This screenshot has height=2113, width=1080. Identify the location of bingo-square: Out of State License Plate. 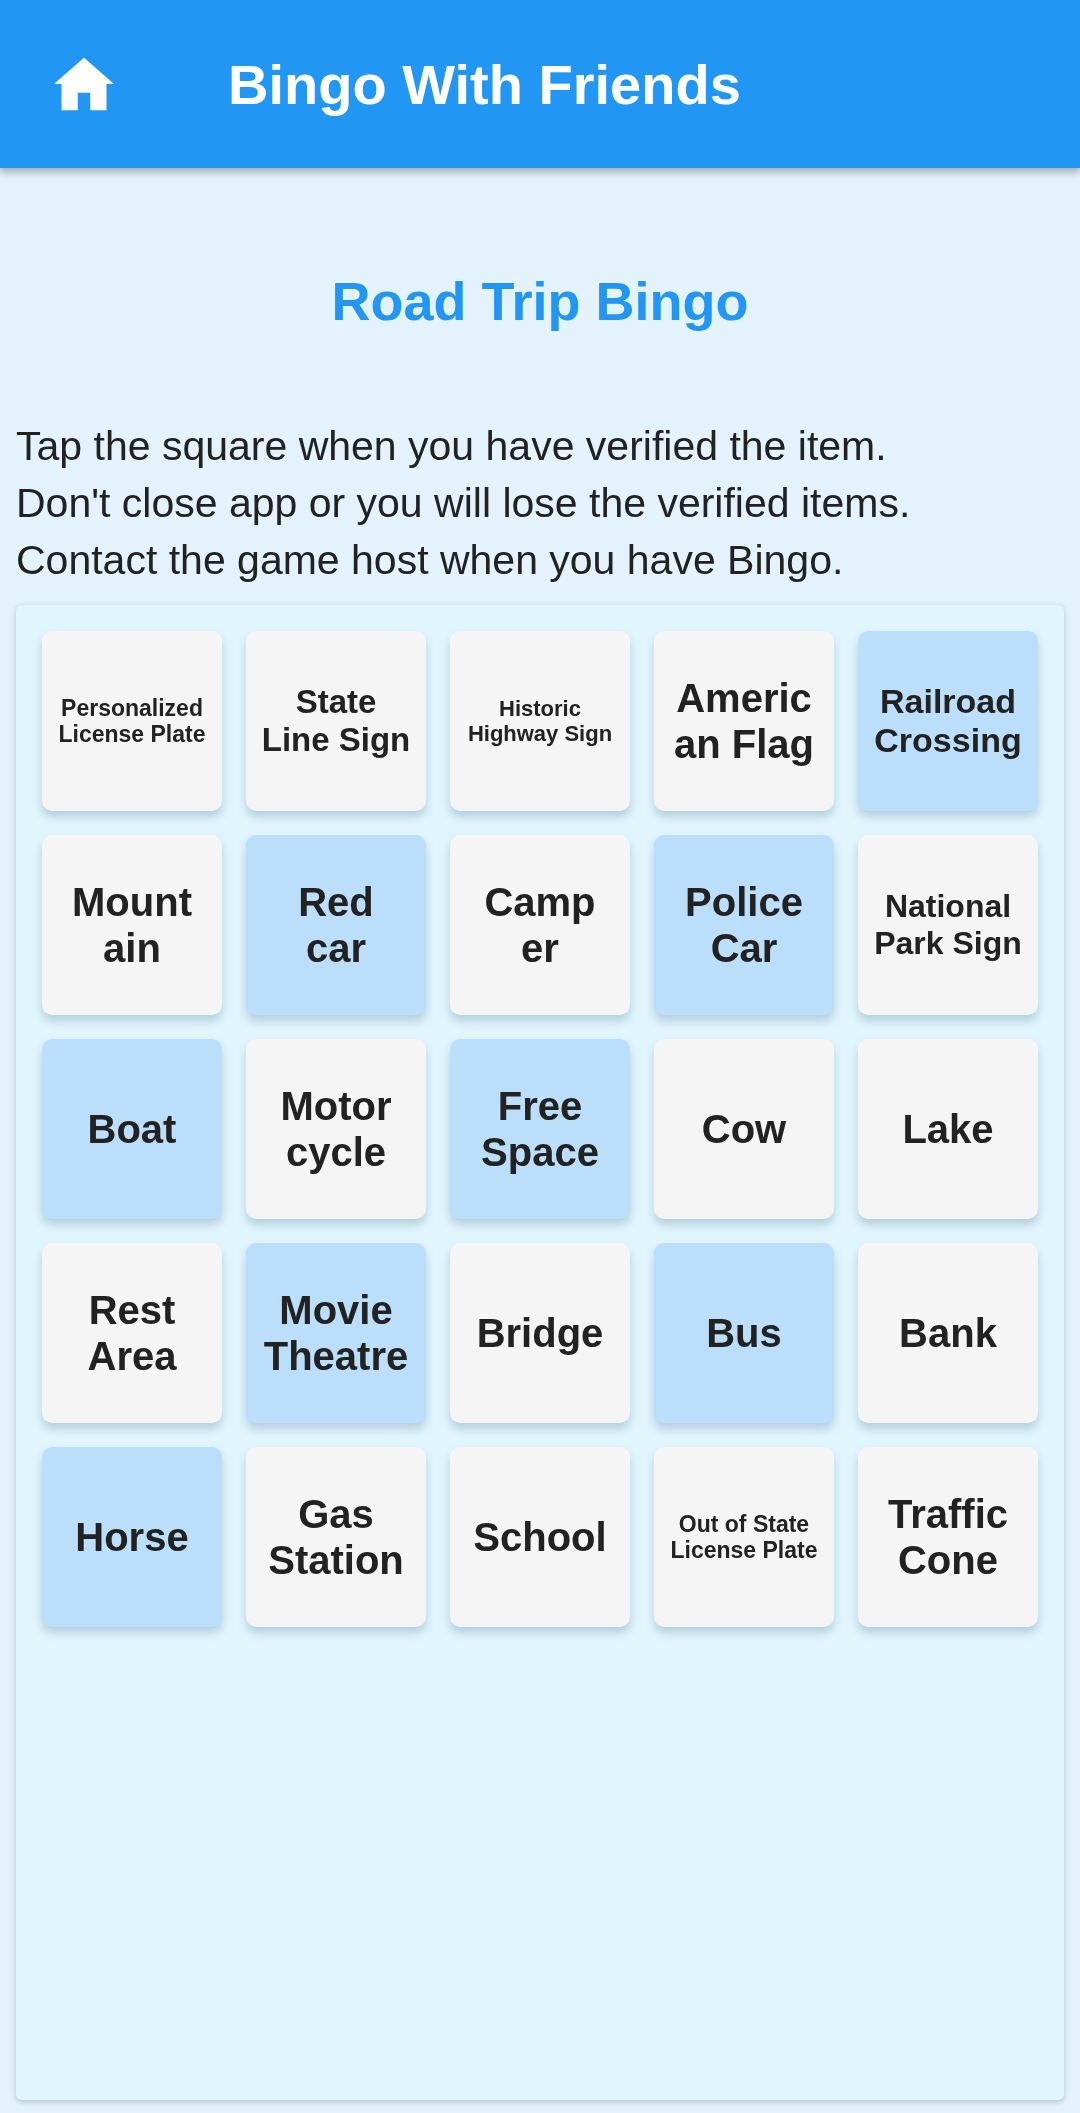
(744, 1537).